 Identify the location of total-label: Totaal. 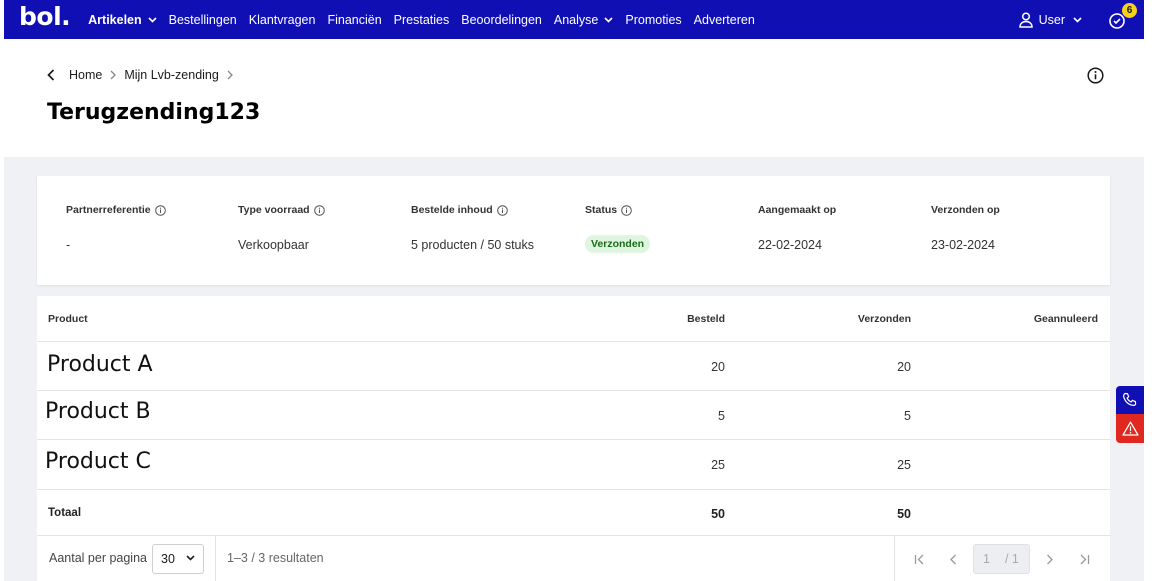
(65, 513).